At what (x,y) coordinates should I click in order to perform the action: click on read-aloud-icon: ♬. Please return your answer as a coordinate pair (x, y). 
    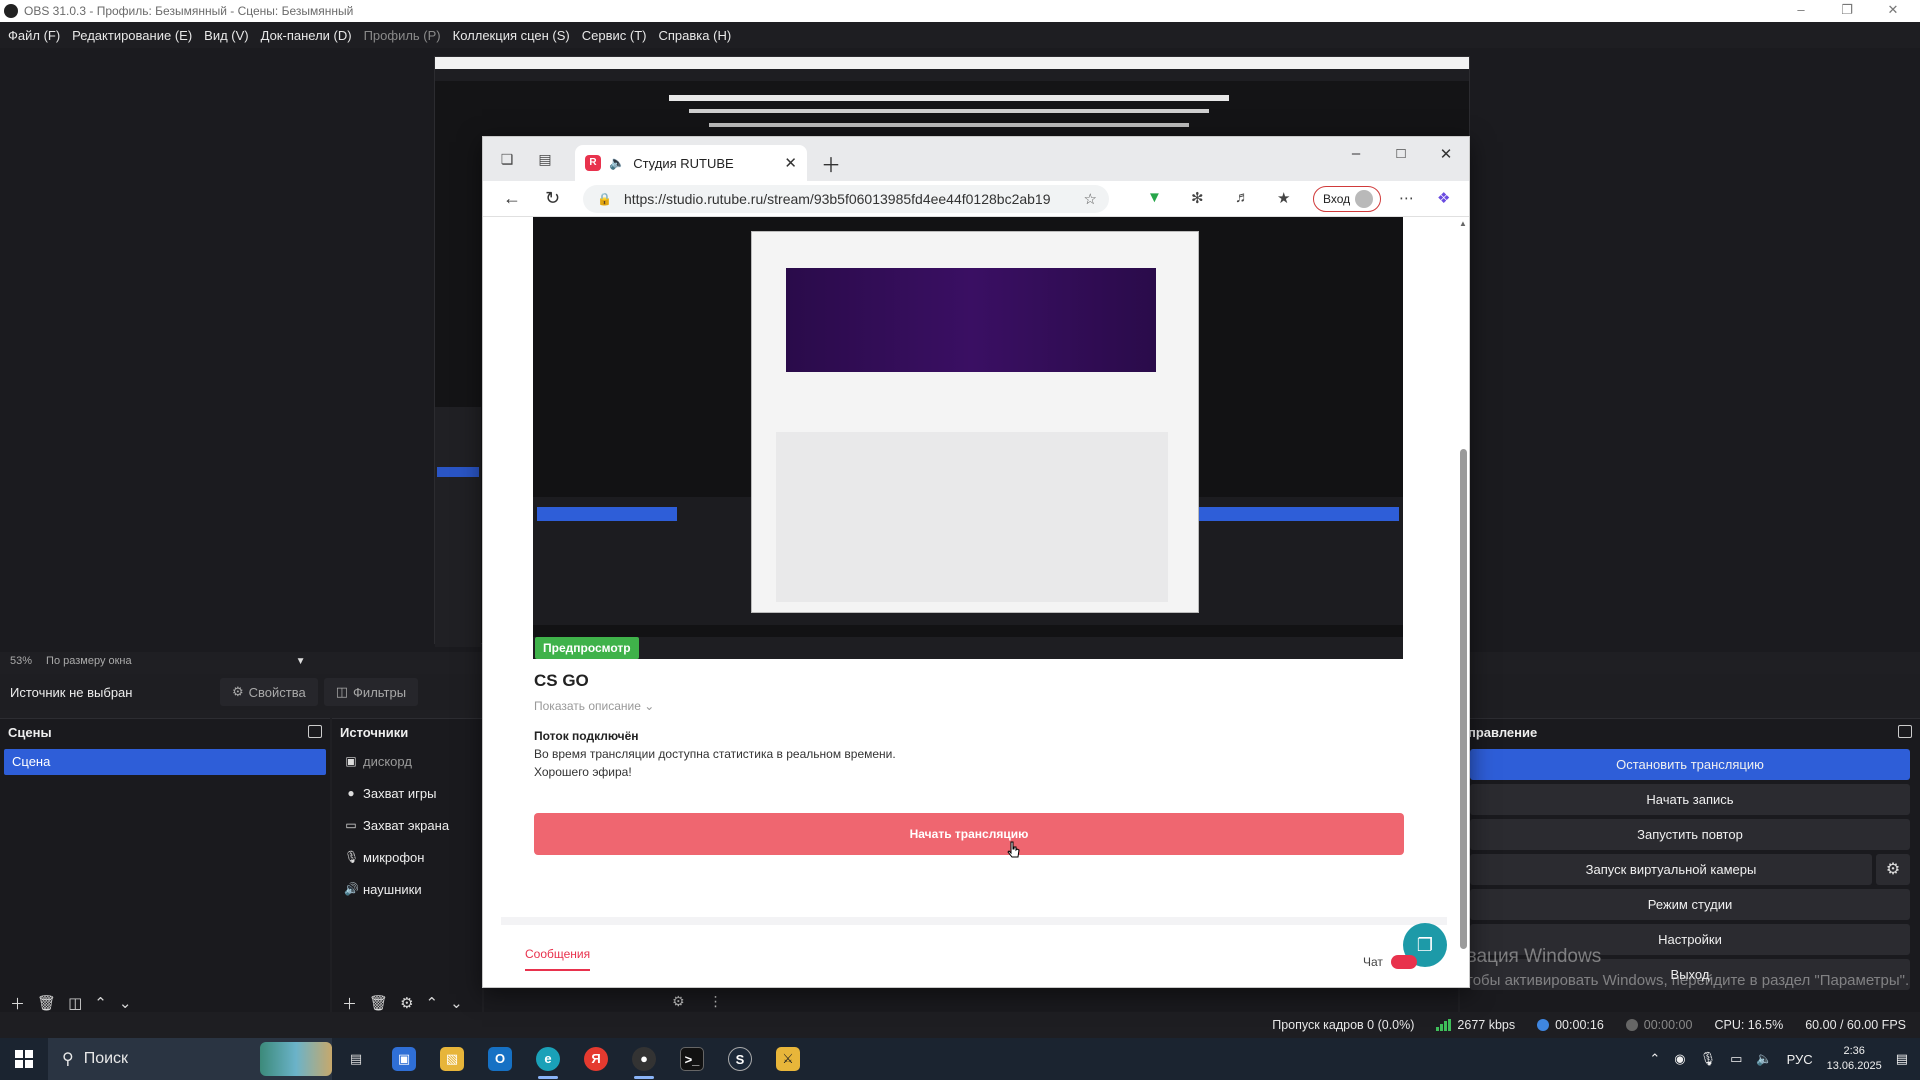
    Looking at the image, I should click on (1242, 197).